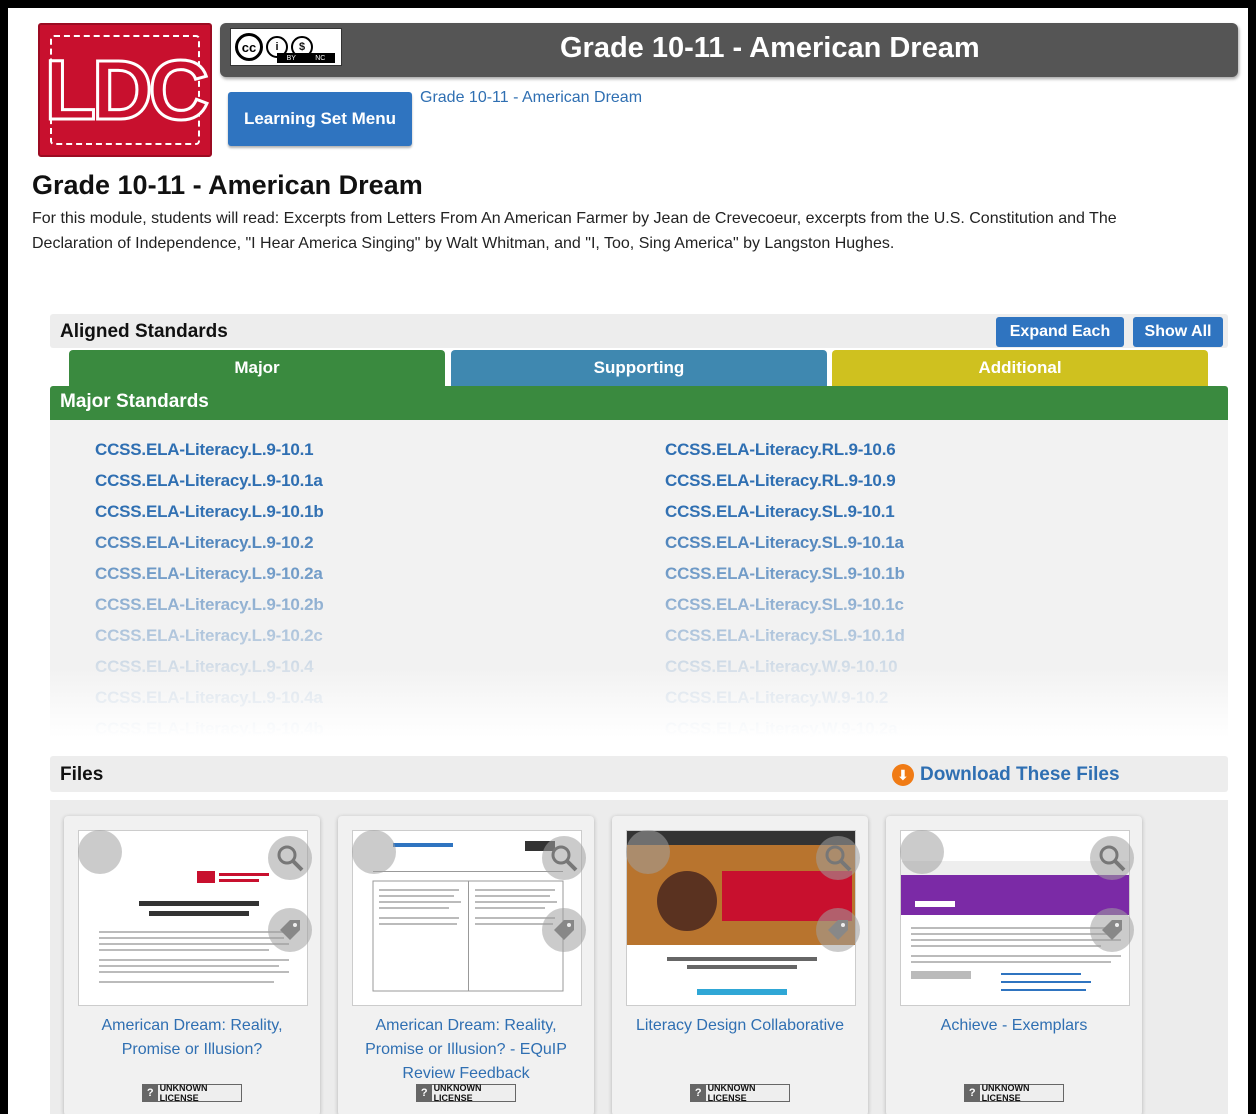 This screenshot has width=1256, height=1114. I want to click on files-label: Files, so click(82, 774).